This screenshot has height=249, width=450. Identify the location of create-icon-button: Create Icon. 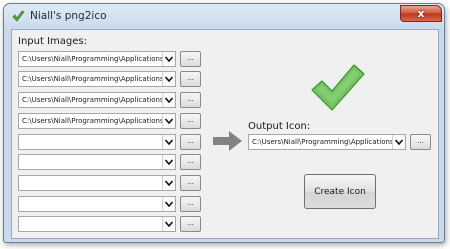
(340, 191).